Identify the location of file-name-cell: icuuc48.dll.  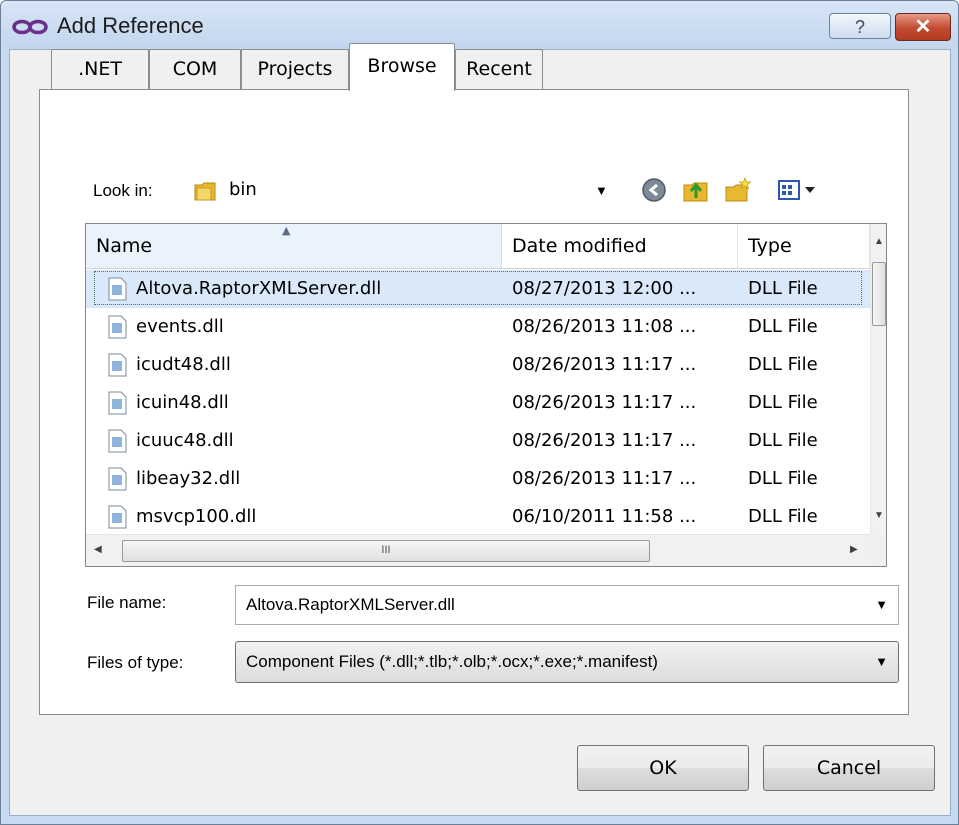
(185, 440).